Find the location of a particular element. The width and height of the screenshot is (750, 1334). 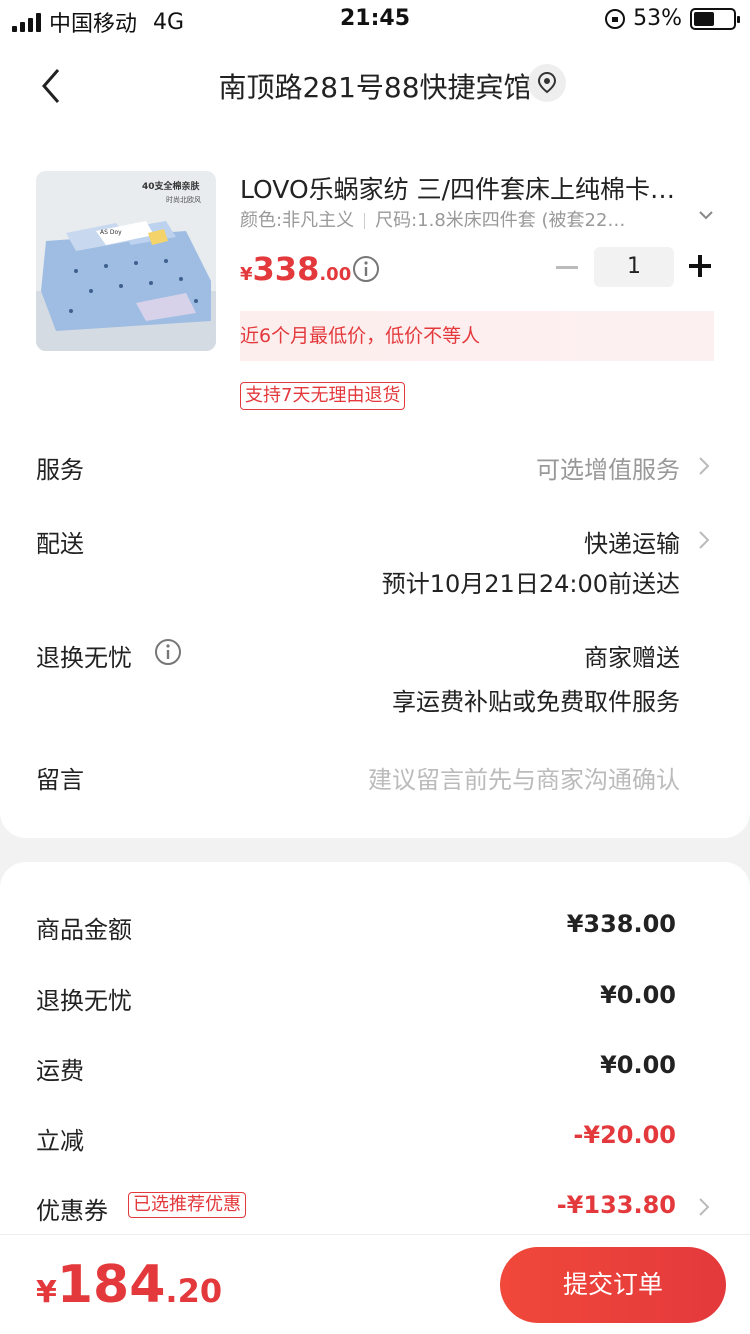

price-symbol: ¥ is located at coordinates (246, 274).